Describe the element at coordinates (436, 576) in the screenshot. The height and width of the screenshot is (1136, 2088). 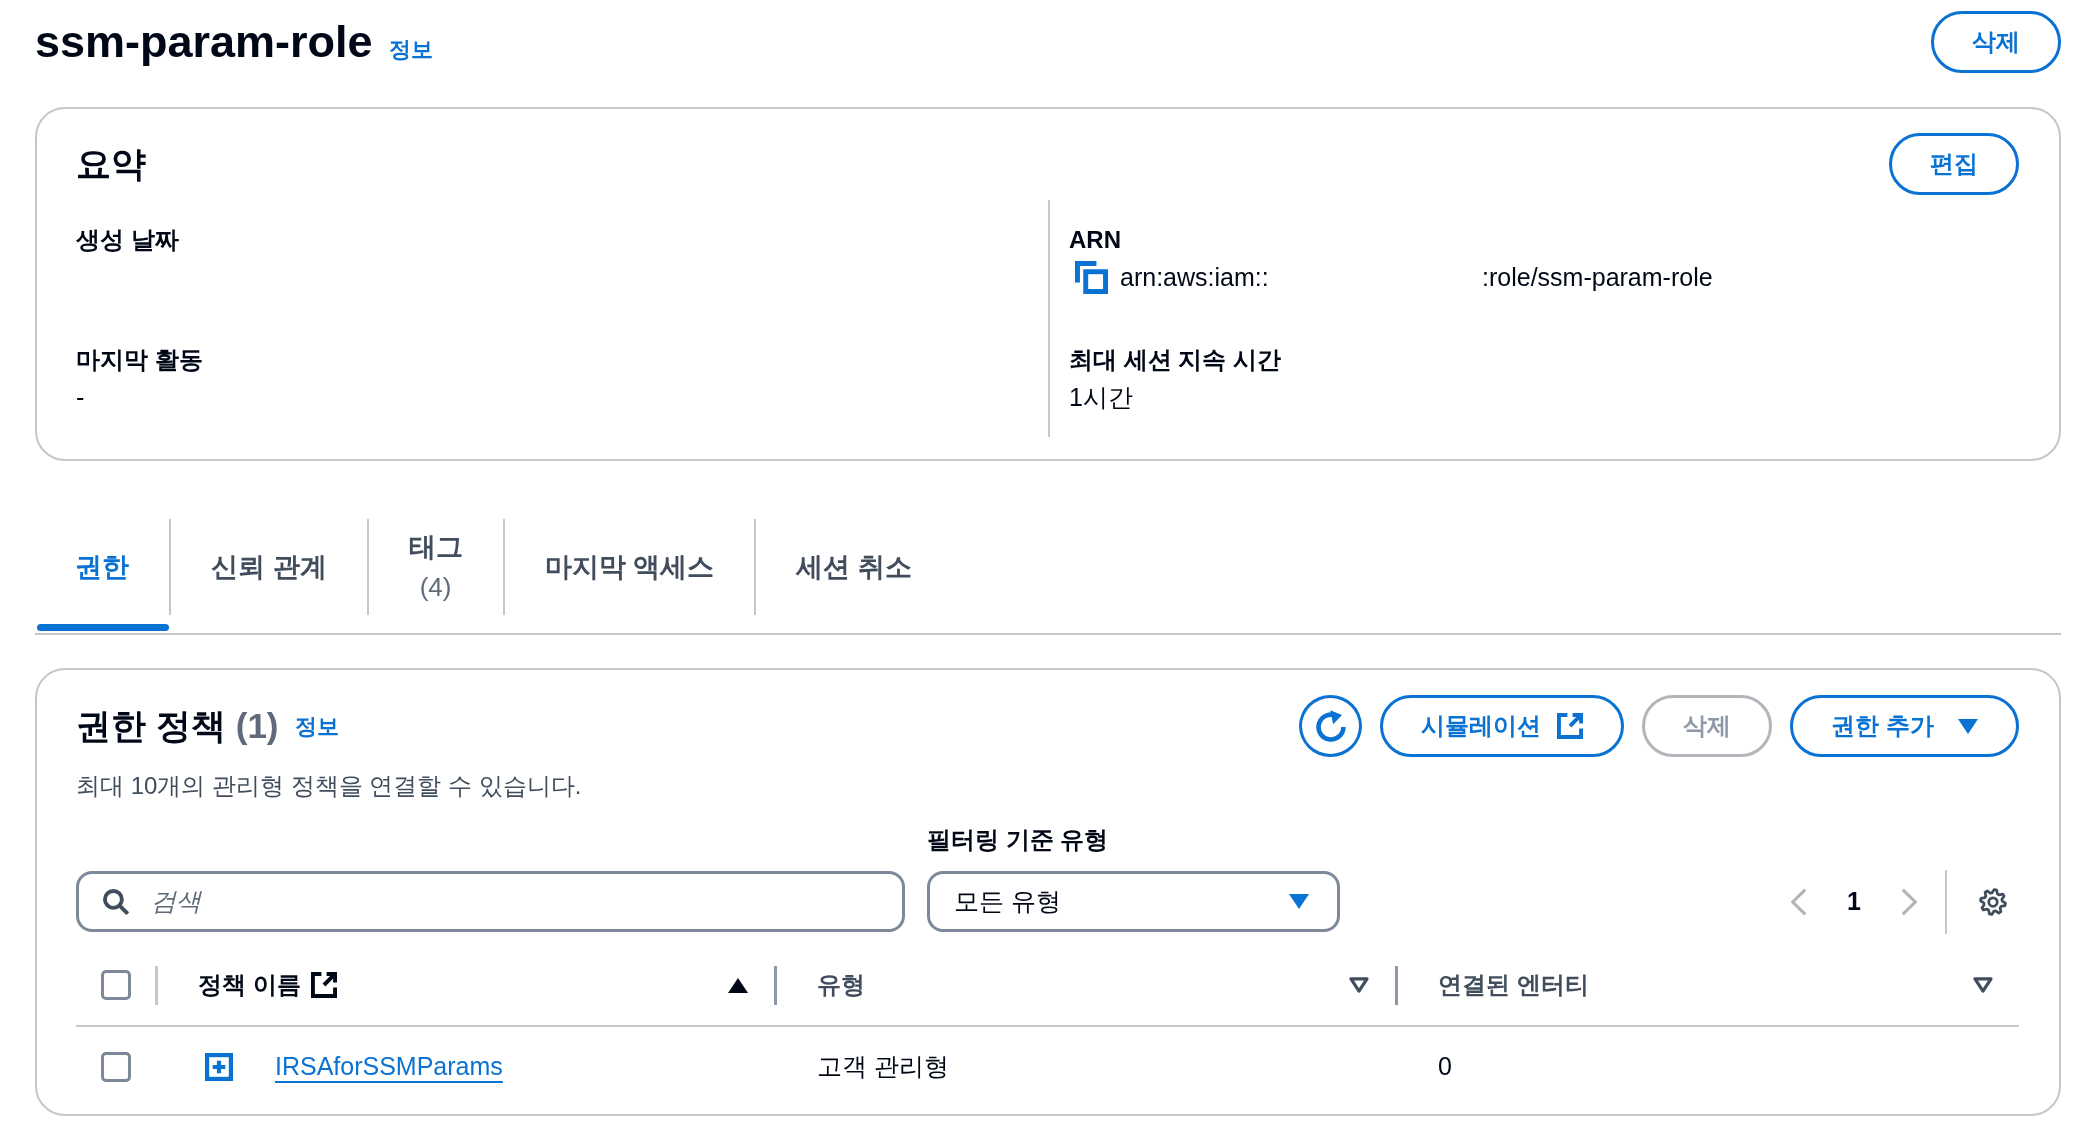
I see `tab: 태그 (4)` at that location.